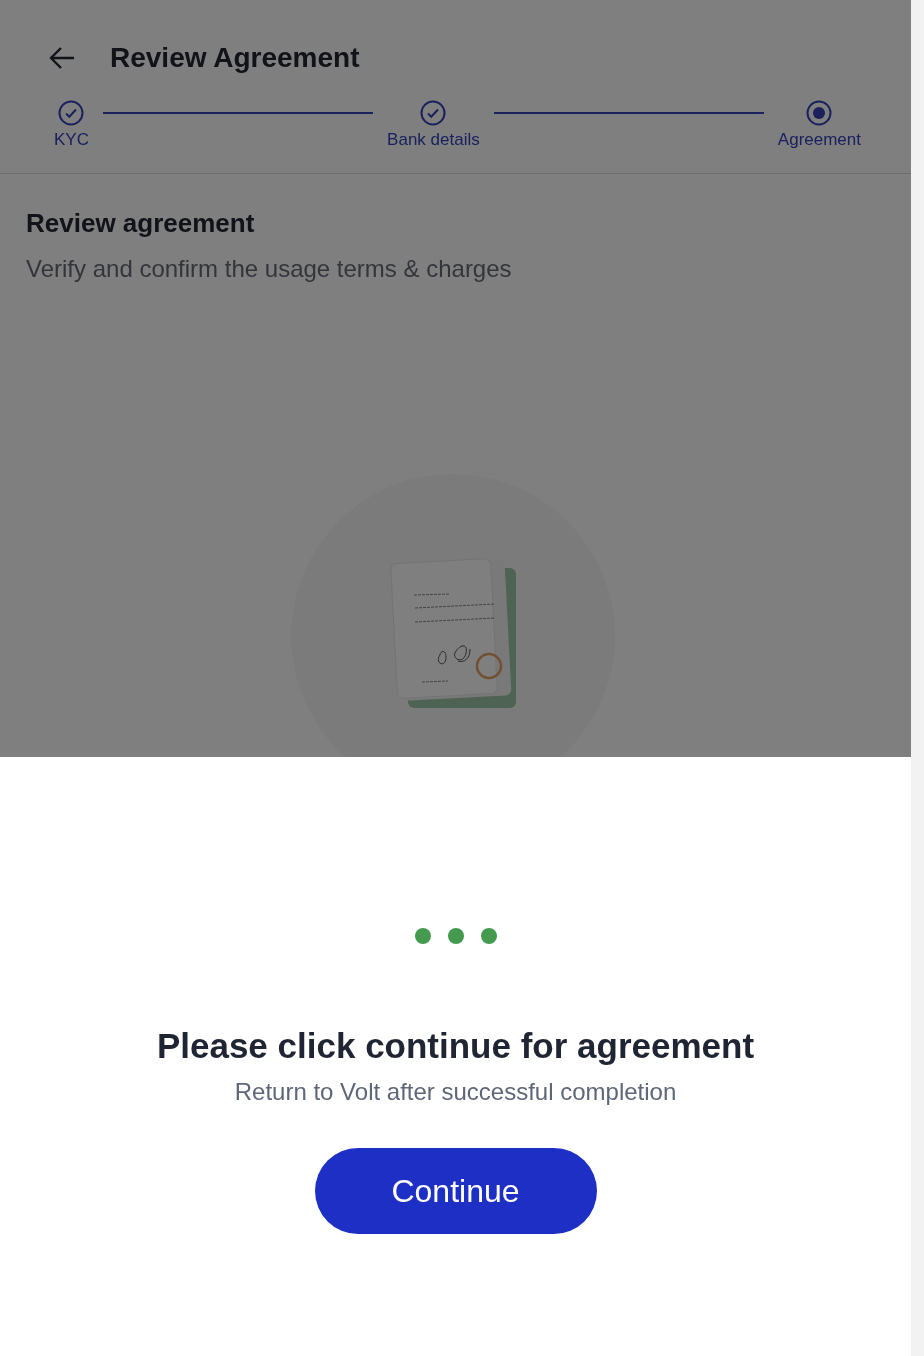 This screenshot has height=1356, width=924. What do you see at coordinates (62, 58) in the screenshot?
I see `back-arrow-icon` at bounding box center [62, 58].